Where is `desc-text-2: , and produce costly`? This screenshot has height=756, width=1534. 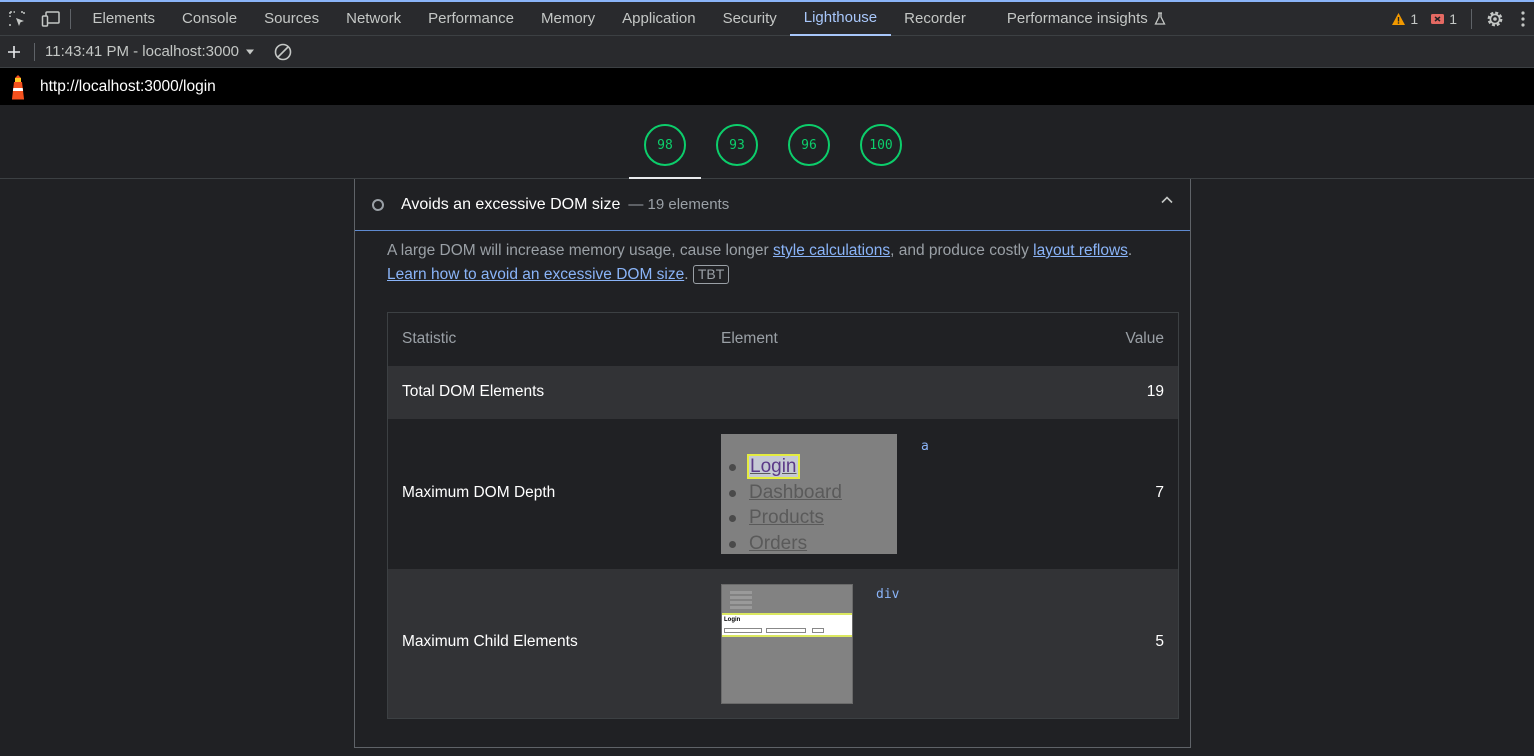
desc-text-2: , and produce costly is located at coordinates (962, 250).